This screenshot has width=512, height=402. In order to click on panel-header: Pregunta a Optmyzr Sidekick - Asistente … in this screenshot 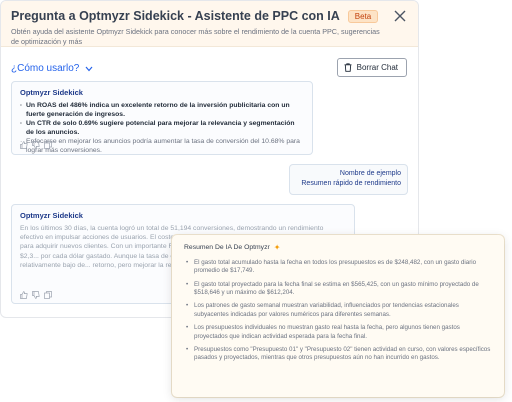, I will do `click(209, 24)`.